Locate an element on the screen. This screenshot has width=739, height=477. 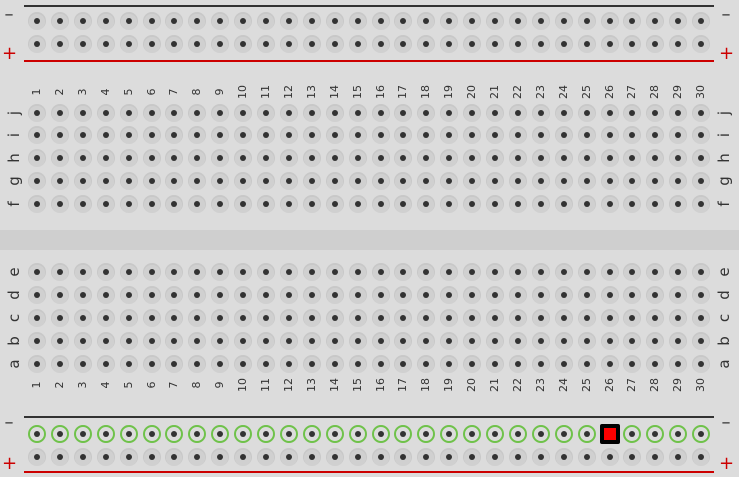
hole-d10 is located at coordinates (243, 295).